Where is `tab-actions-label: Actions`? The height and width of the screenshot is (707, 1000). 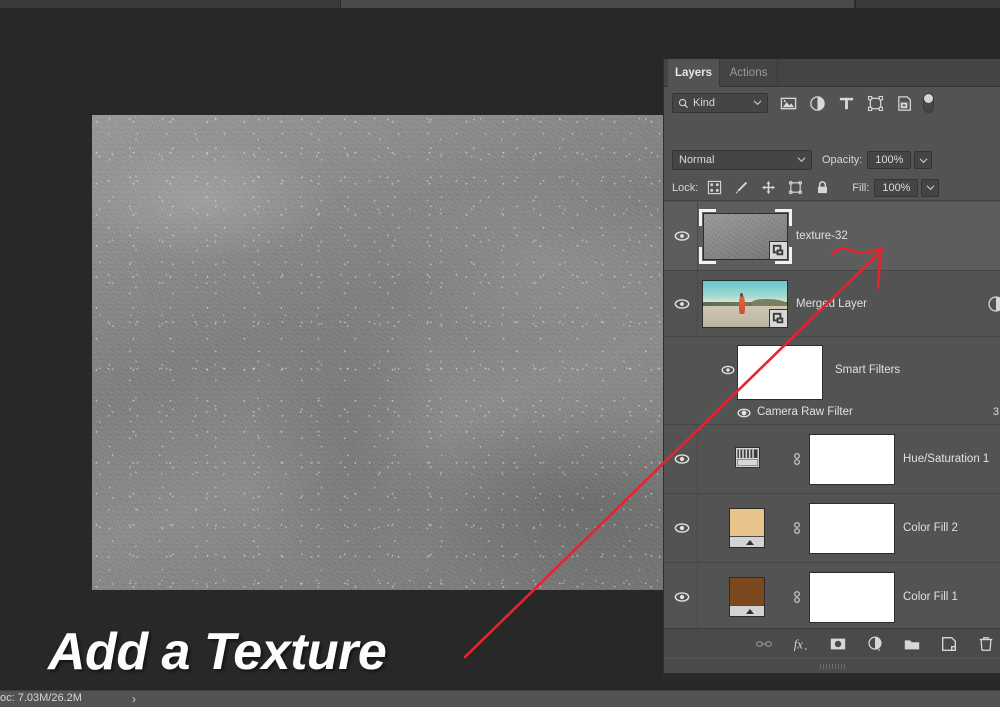 tab-actions-label: Actions is located at coordinates (748, 73).